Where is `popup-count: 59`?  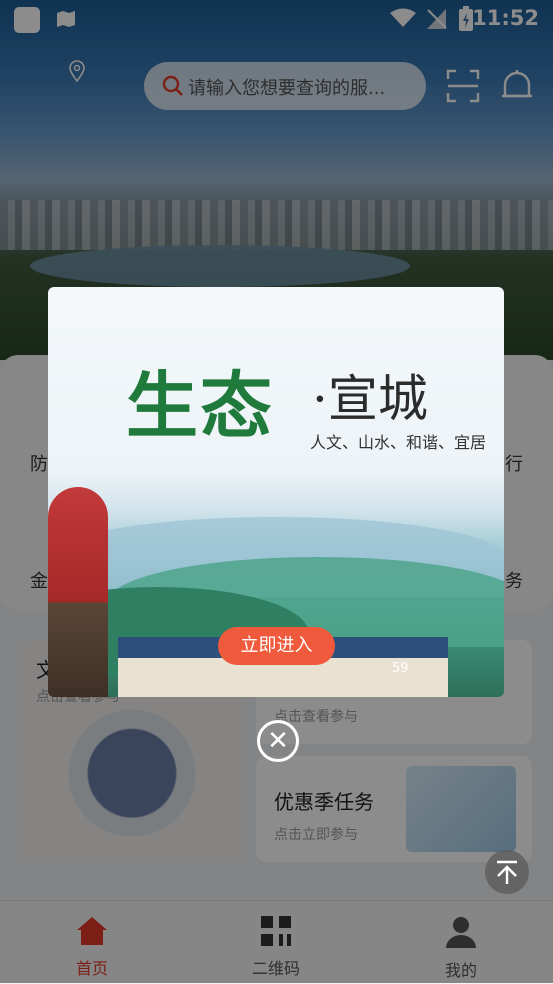
popup-count: 59 is located at coordinates (400, 668).